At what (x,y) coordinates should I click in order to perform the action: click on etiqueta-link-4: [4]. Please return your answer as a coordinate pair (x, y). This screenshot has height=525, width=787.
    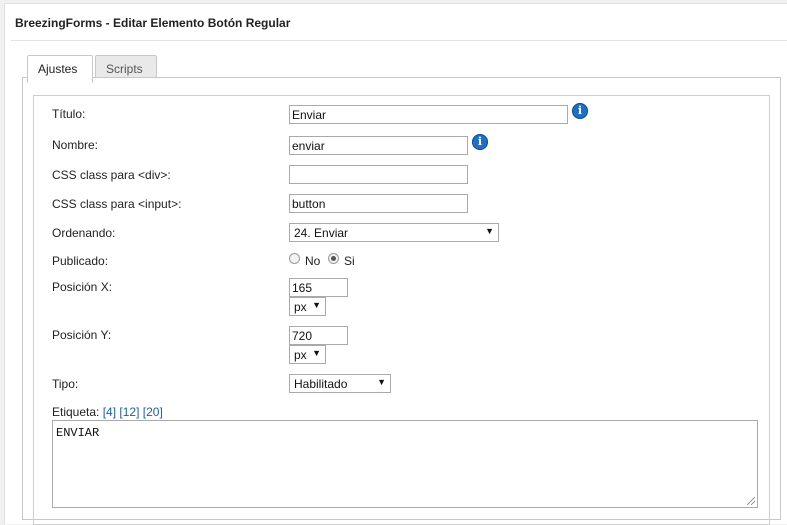
    Looking at the image, I should click on (109, 412).